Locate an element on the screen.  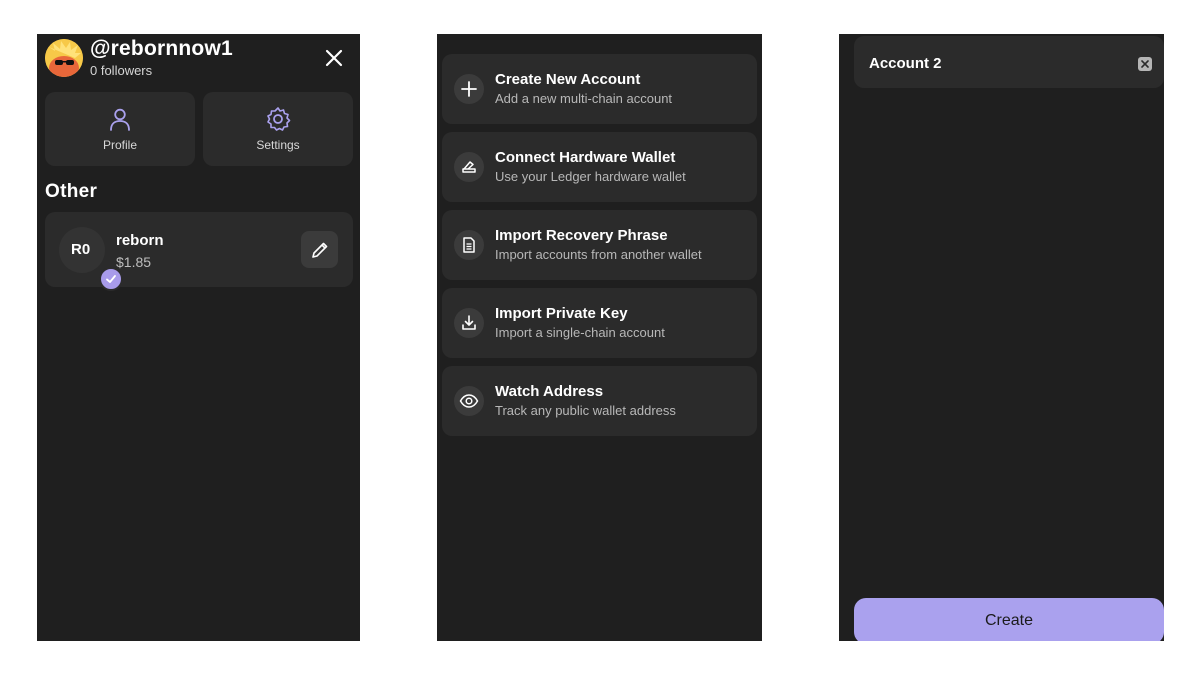
download-icon is located at coordinates (469, 322).